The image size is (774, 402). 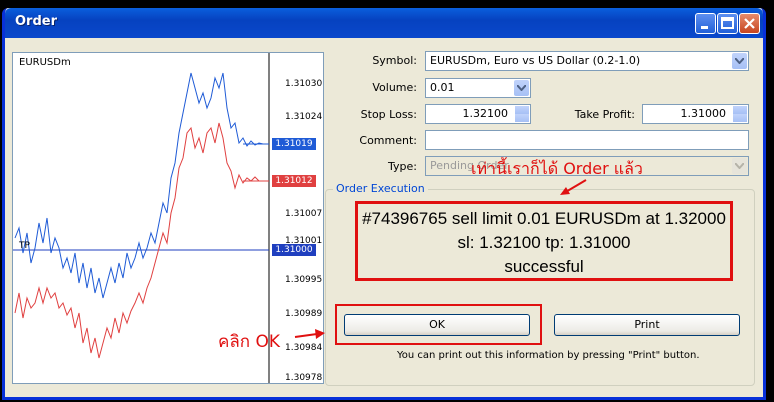 What do you see at coordinates (304, 117) in the screenshot?
I see `price-tick: 1.31024` at bounding box center [304, 117].